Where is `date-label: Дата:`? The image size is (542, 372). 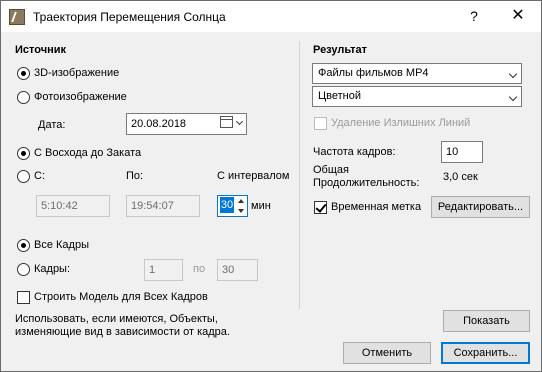
date-label: Дата: is located at coordinates (52, 125).